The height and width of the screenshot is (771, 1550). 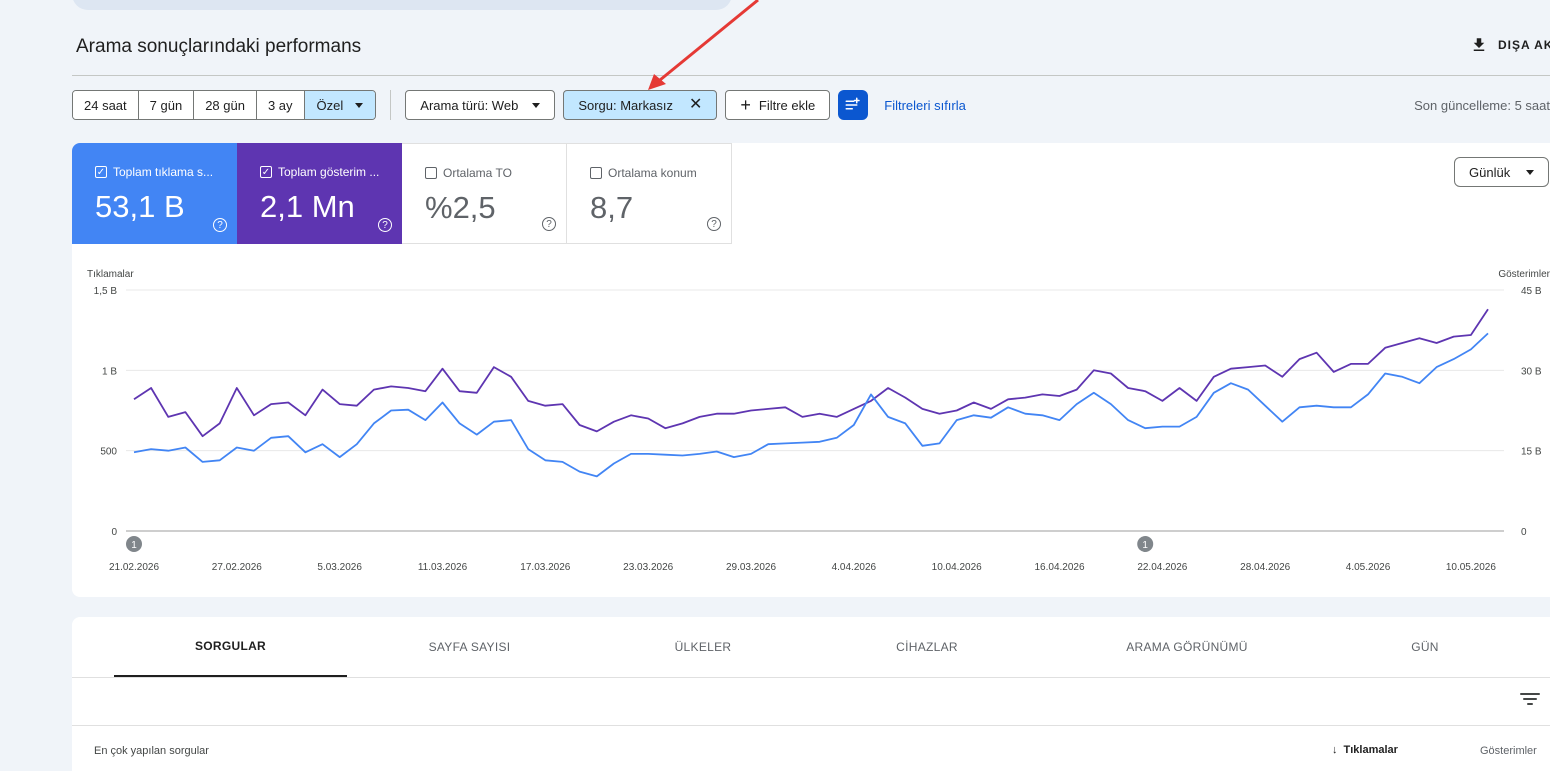 I want to click on y-tick-label-left: 0, so click(x=114, y=532).